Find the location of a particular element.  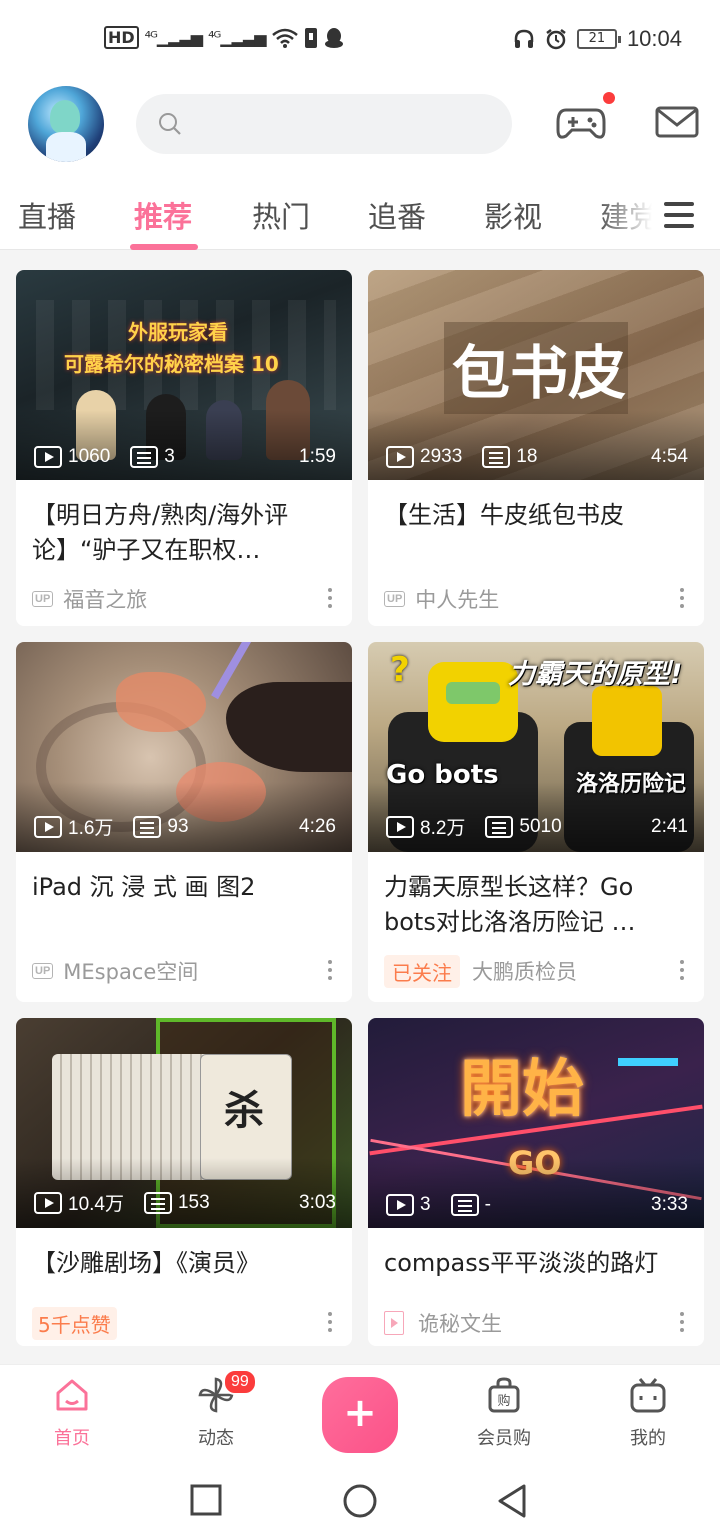

duration: 3:03 is located at coordinates (317, 1202).